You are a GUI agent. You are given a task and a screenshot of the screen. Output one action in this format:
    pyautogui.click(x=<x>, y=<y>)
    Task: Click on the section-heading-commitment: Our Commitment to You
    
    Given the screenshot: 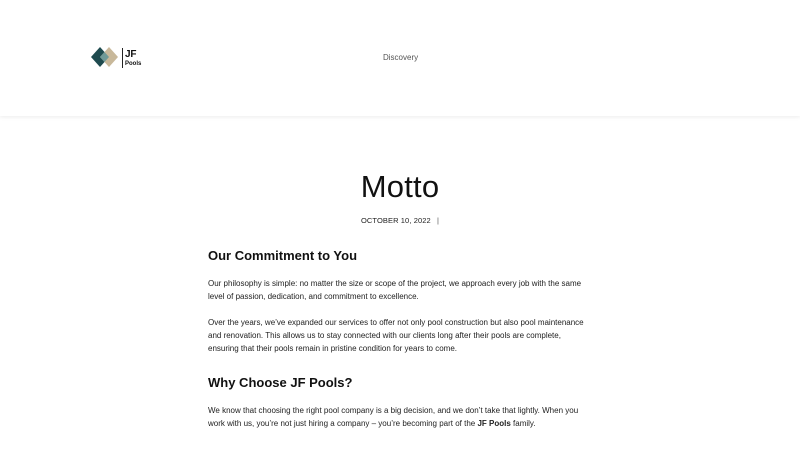 What is the action you would take?
    pyautogui.click(x=283, y=255)
    